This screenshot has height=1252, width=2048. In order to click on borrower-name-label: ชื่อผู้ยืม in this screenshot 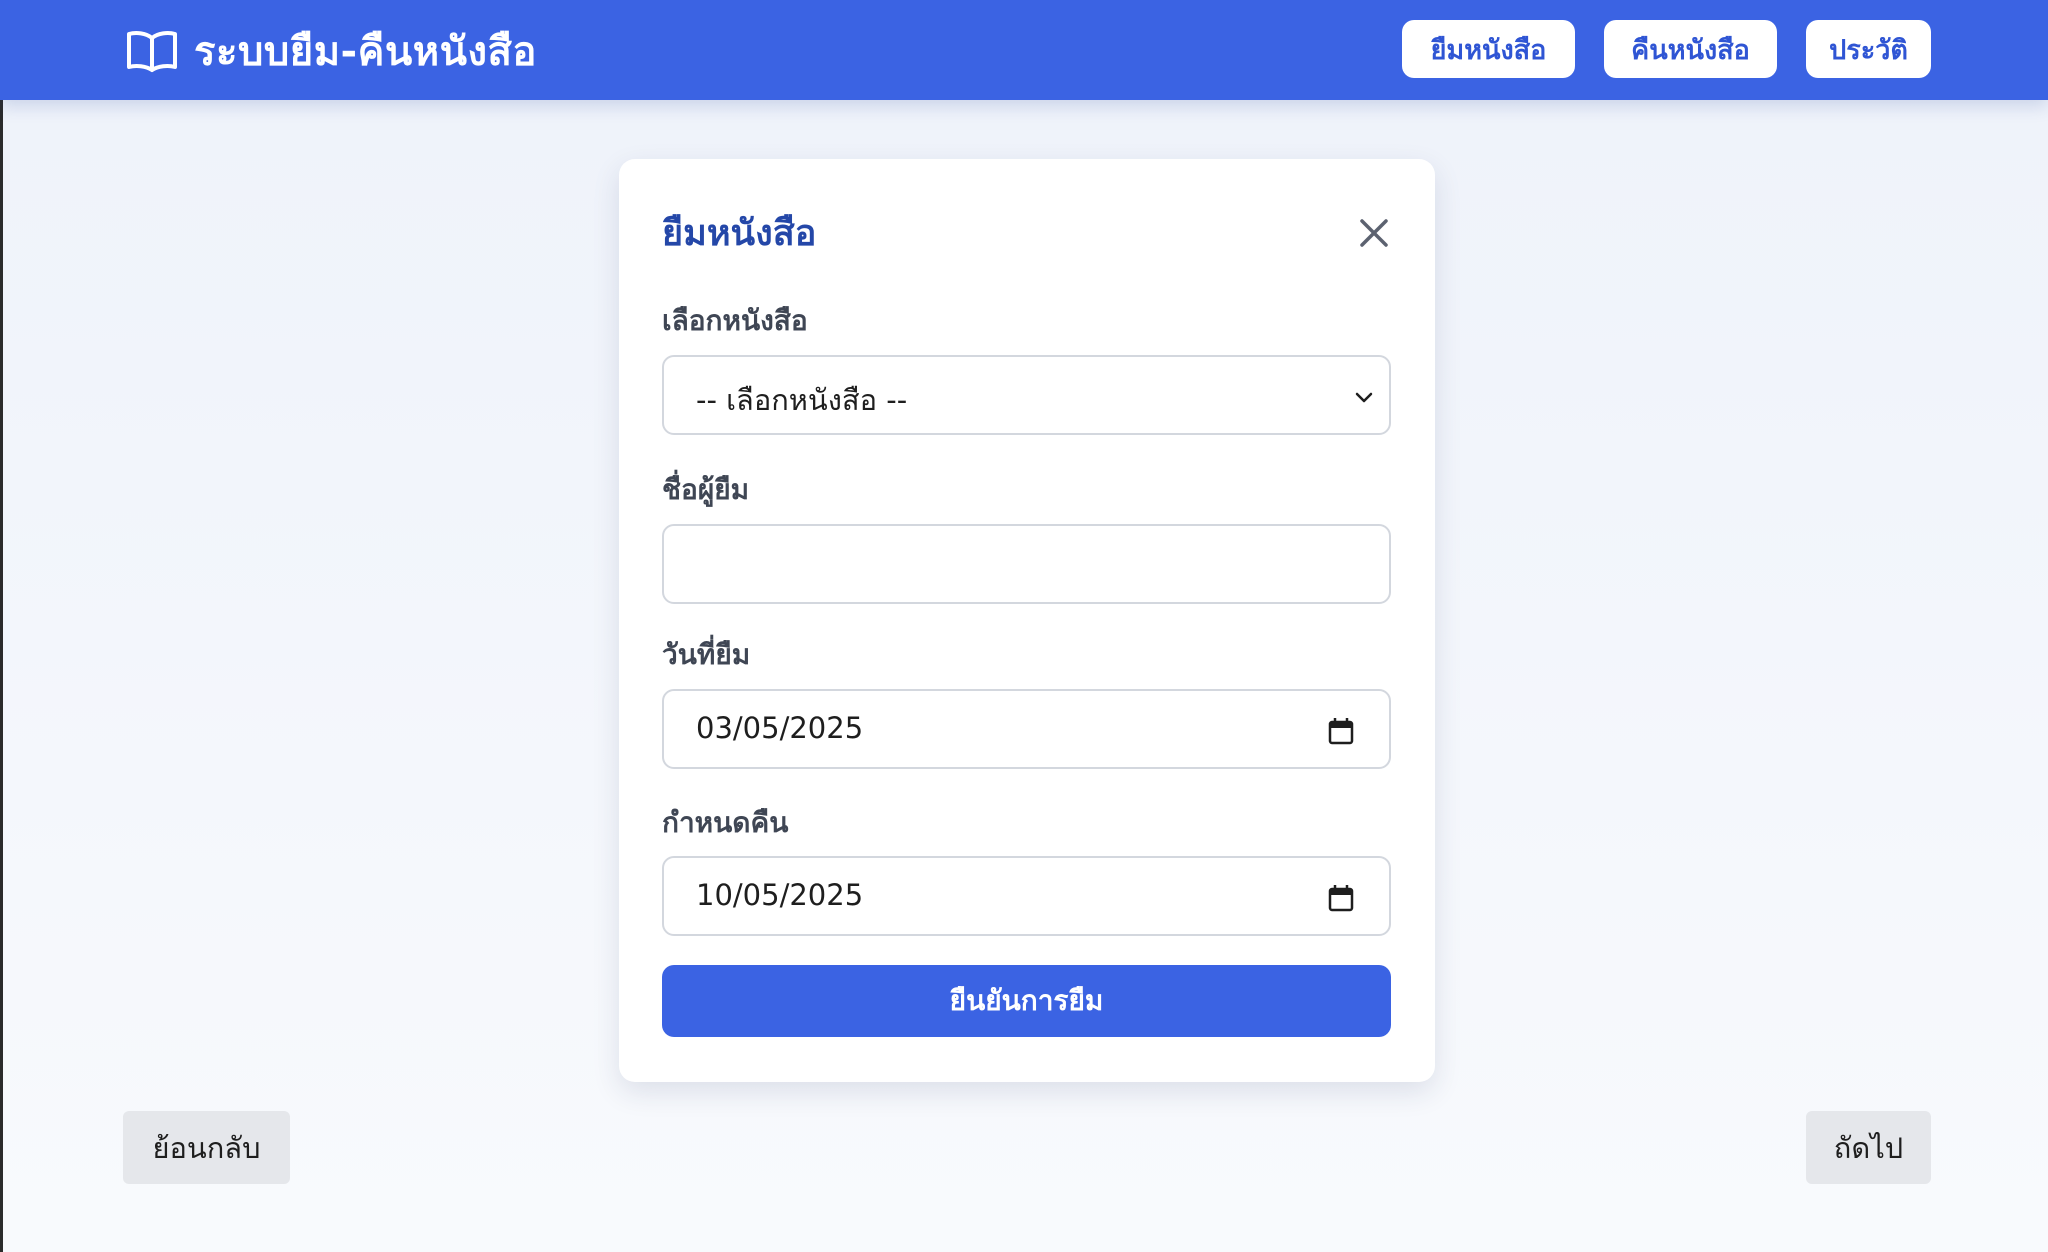, I will do `click(706, 489)`.